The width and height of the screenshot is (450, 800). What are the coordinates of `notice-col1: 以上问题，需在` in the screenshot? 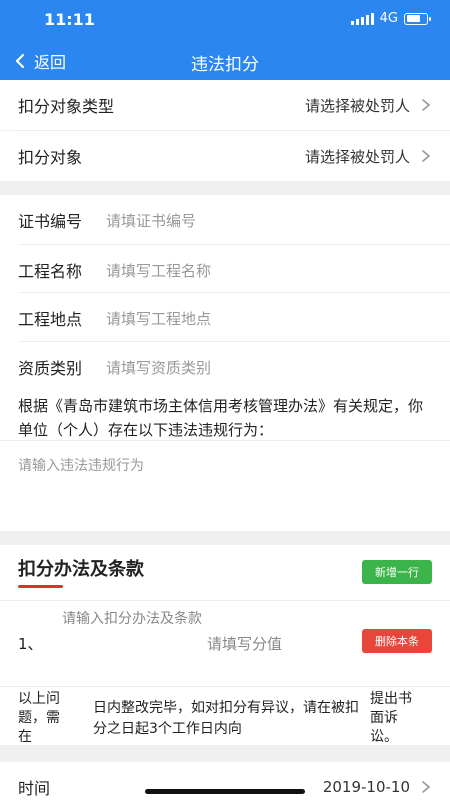 It's located at (39, 718).